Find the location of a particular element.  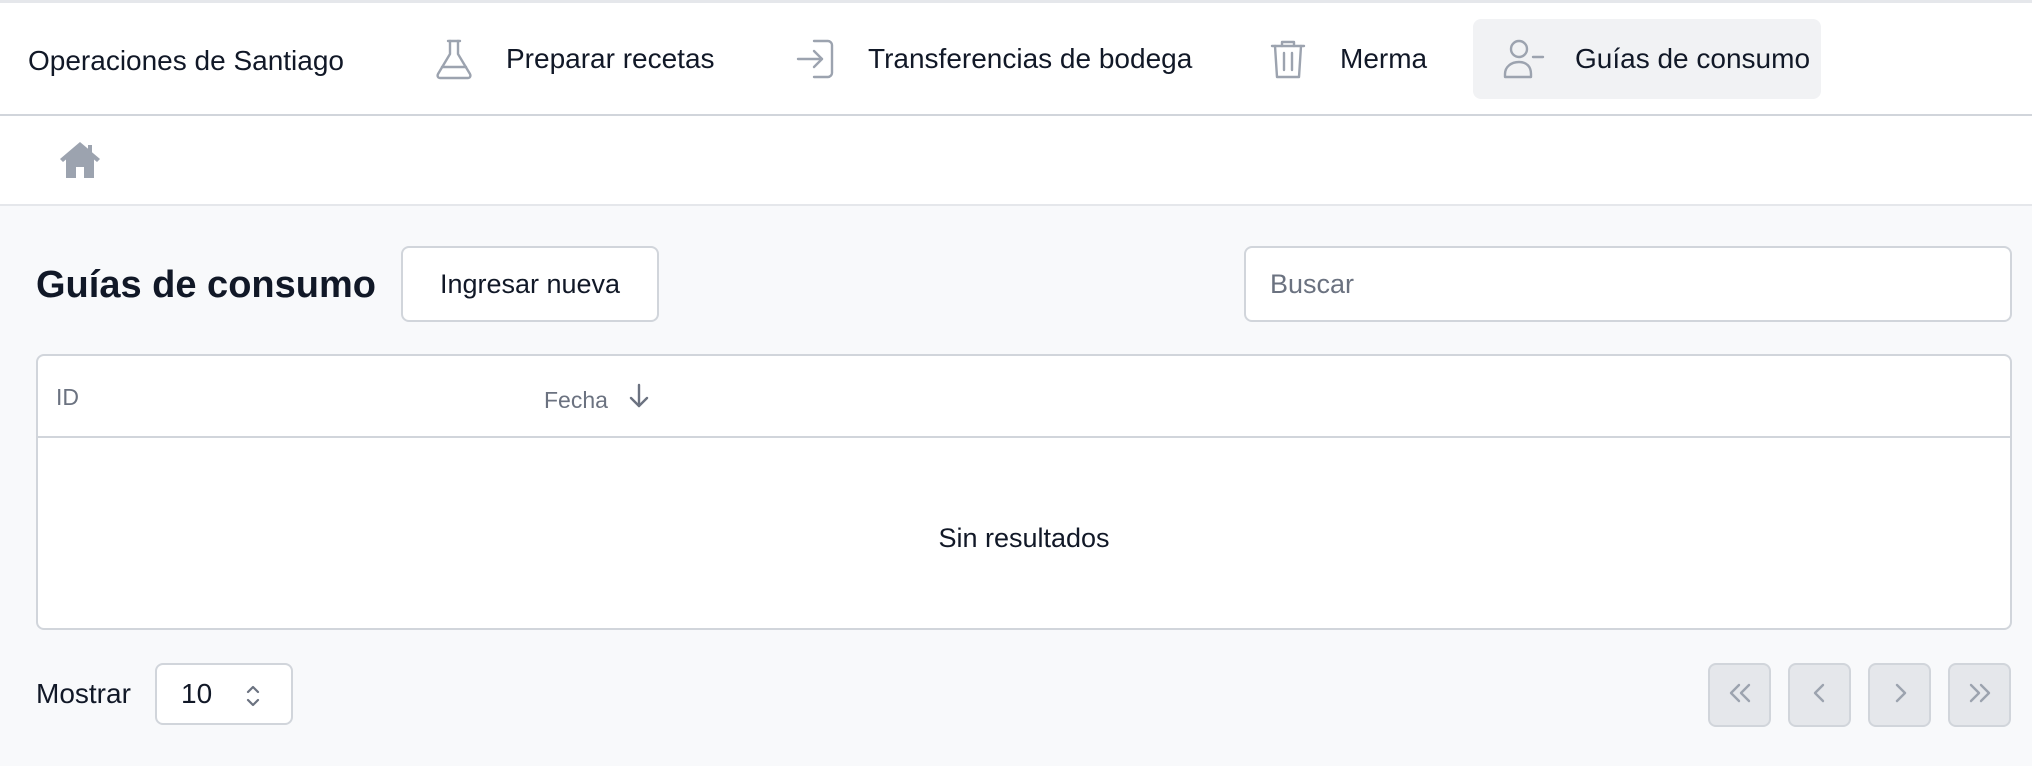

nav-item-preparar-recetas: Preparar recetas is located at coordinates (578, 59).